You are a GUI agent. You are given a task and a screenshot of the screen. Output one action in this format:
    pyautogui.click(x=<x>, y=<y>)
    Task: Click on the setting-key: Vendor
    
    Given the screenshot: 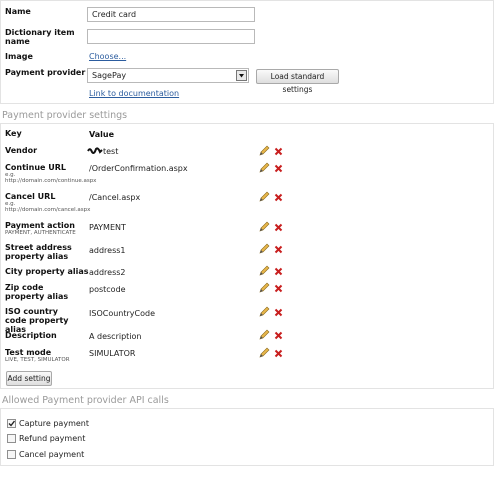 What is the action you would take?
    pyautogui.click(x=21, y=150)
    